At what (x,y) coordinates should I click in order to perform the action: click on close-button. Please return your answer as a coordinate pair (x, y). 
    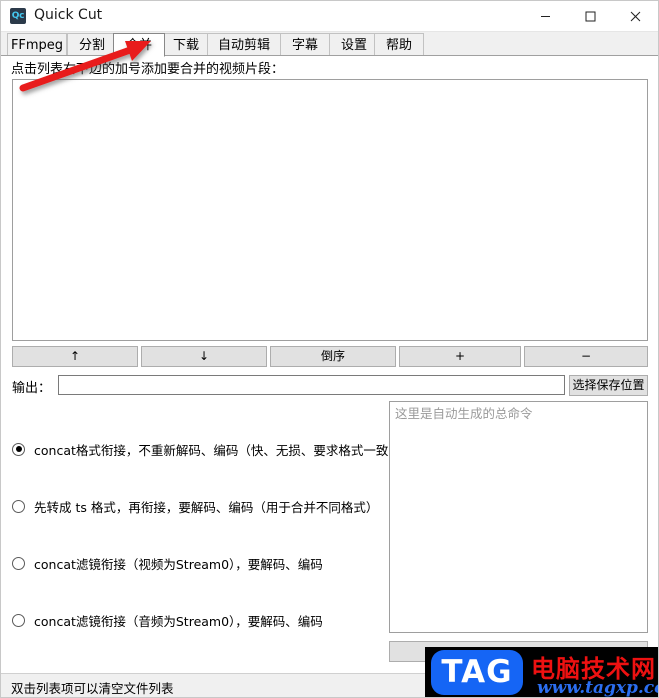
    Looking at the image, I should click on (635, 16).